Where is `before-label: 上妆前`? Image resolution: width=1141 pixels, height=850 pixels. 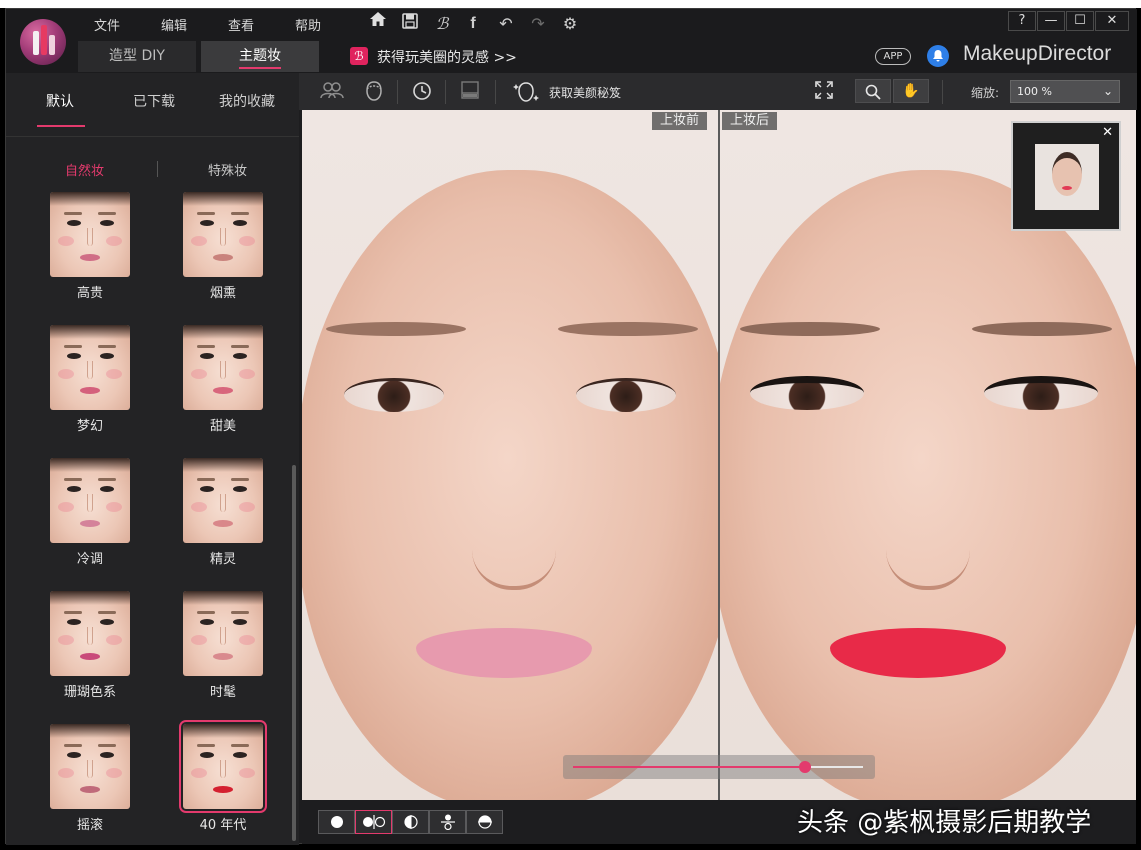 before-label: 上妆前 is located at coordinates (680, 121).